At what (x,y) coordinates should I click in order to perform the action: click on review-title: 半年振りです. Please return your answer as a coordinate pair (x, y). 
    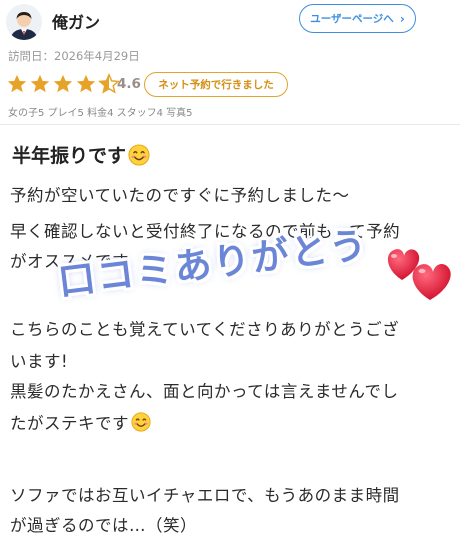
    Looking at the image, I should click on (81, 154).